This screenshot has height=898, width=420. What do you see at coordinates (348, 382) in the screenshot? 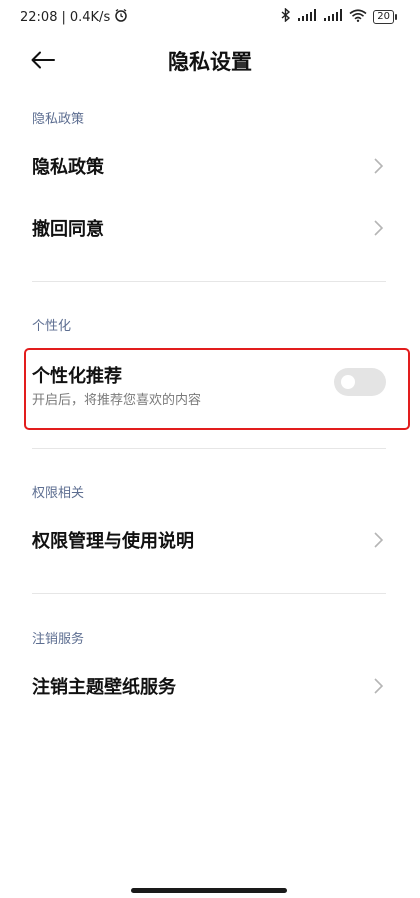
I see `toggle-knob` at bounding box center [348, 382].